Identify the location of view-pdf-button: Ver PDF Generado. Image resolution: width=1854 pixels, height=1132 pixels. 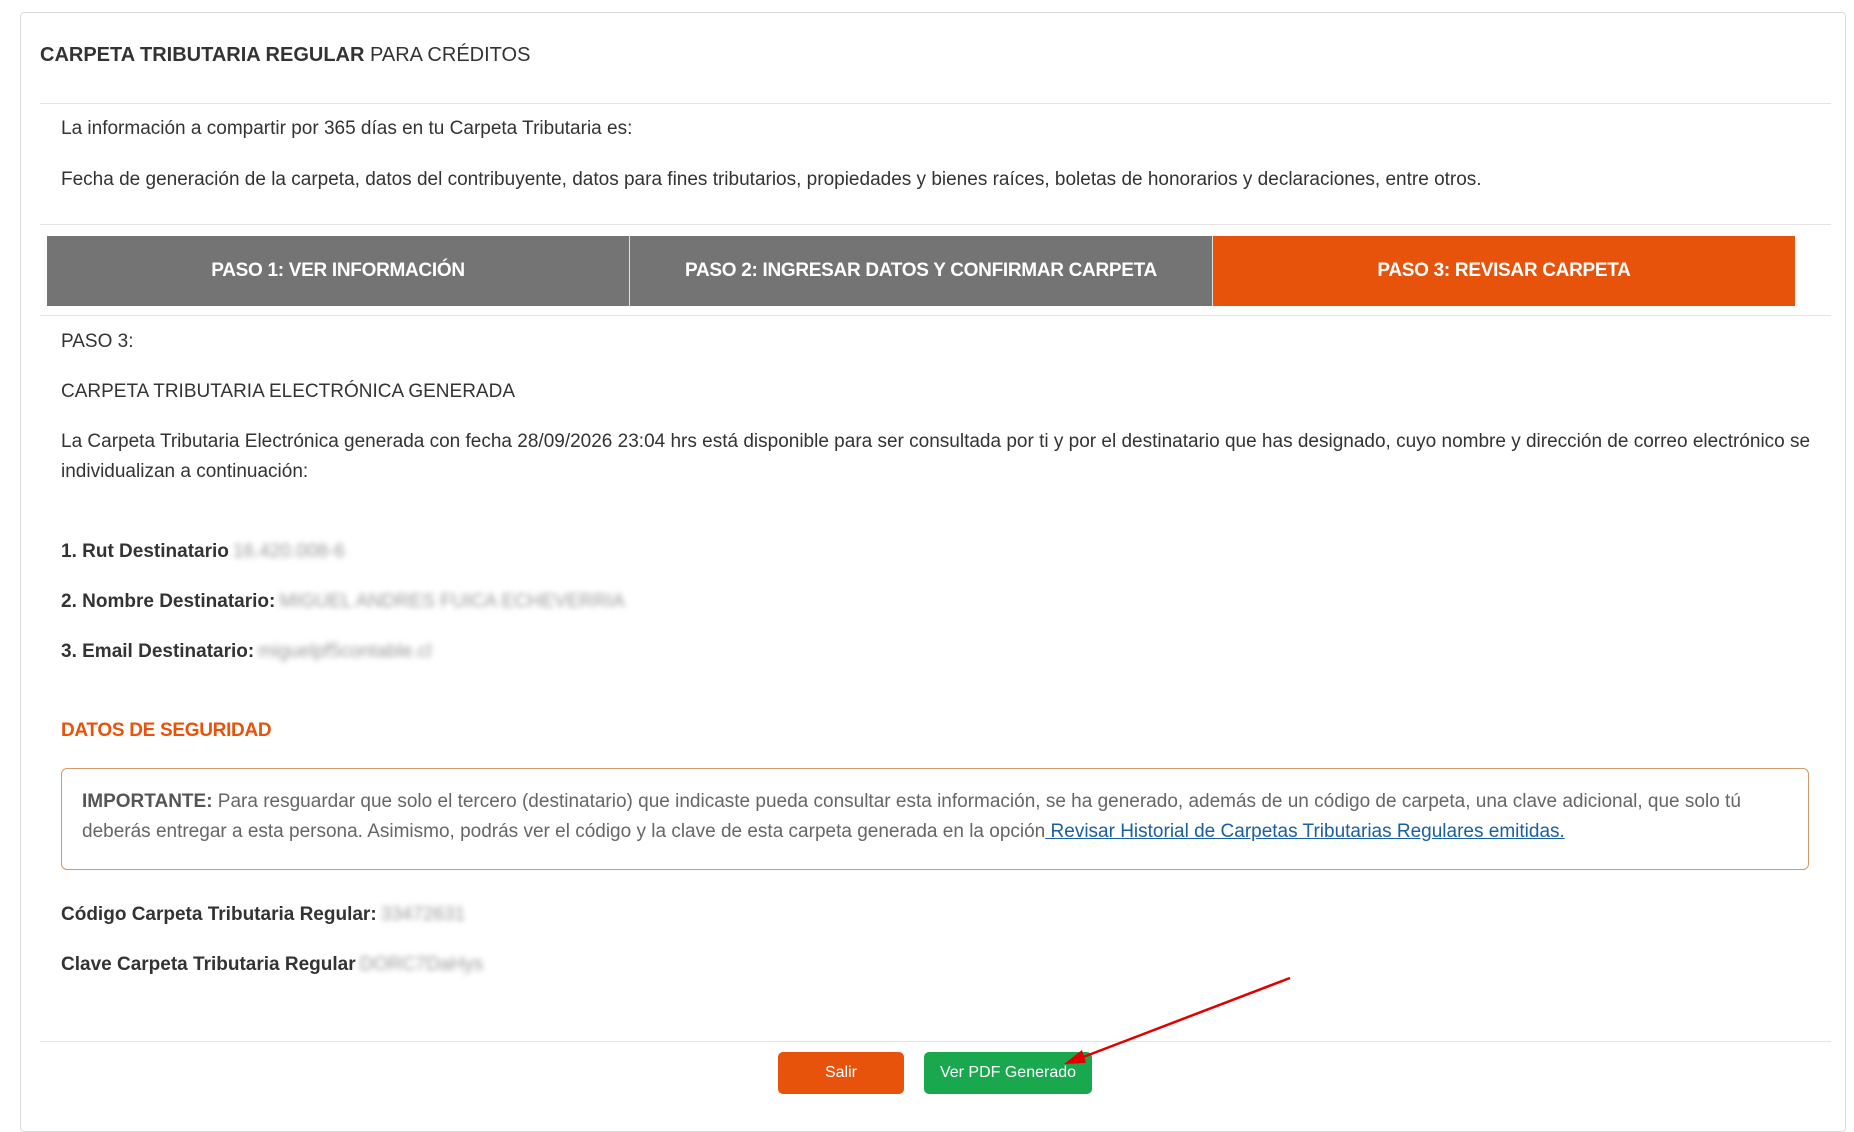
(1008, 1073).